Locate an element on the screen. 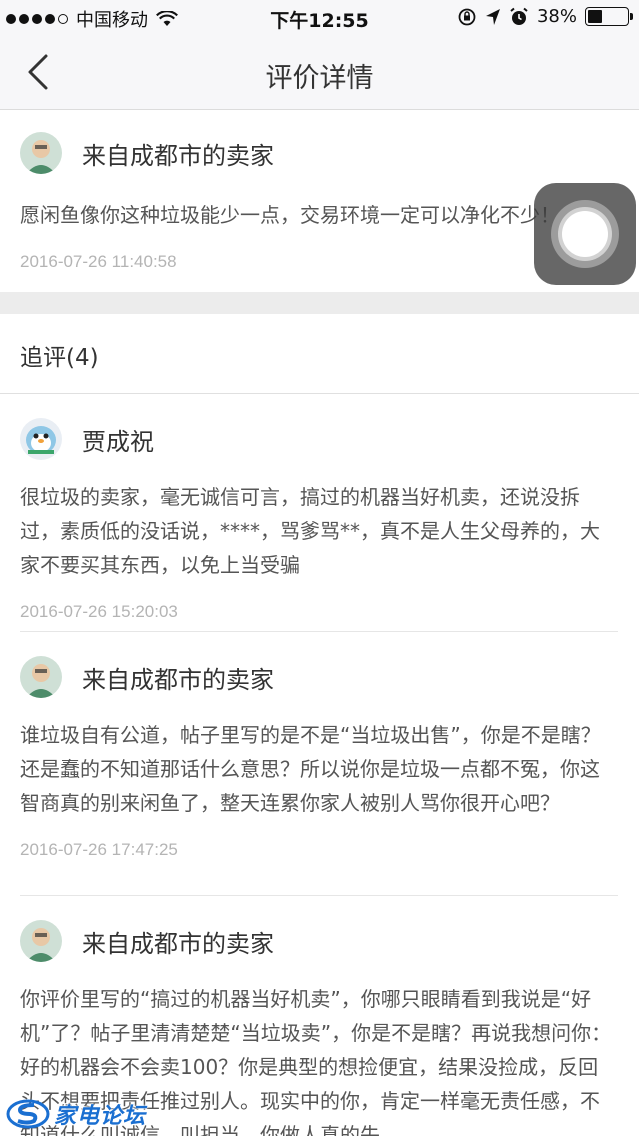  followup-header: 追评(4) is located at coordinates (319, 354).